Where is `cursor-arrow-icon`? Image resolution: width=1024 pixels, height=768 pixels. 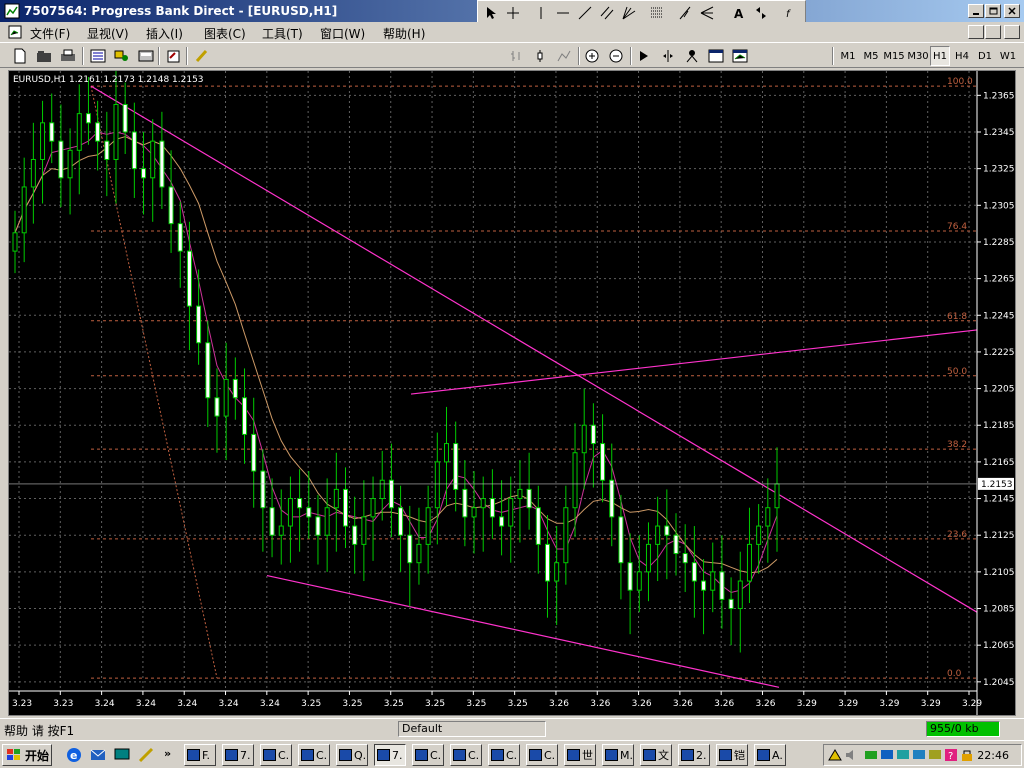
cursor-arrow-icon is located at coordinates (490, 13).